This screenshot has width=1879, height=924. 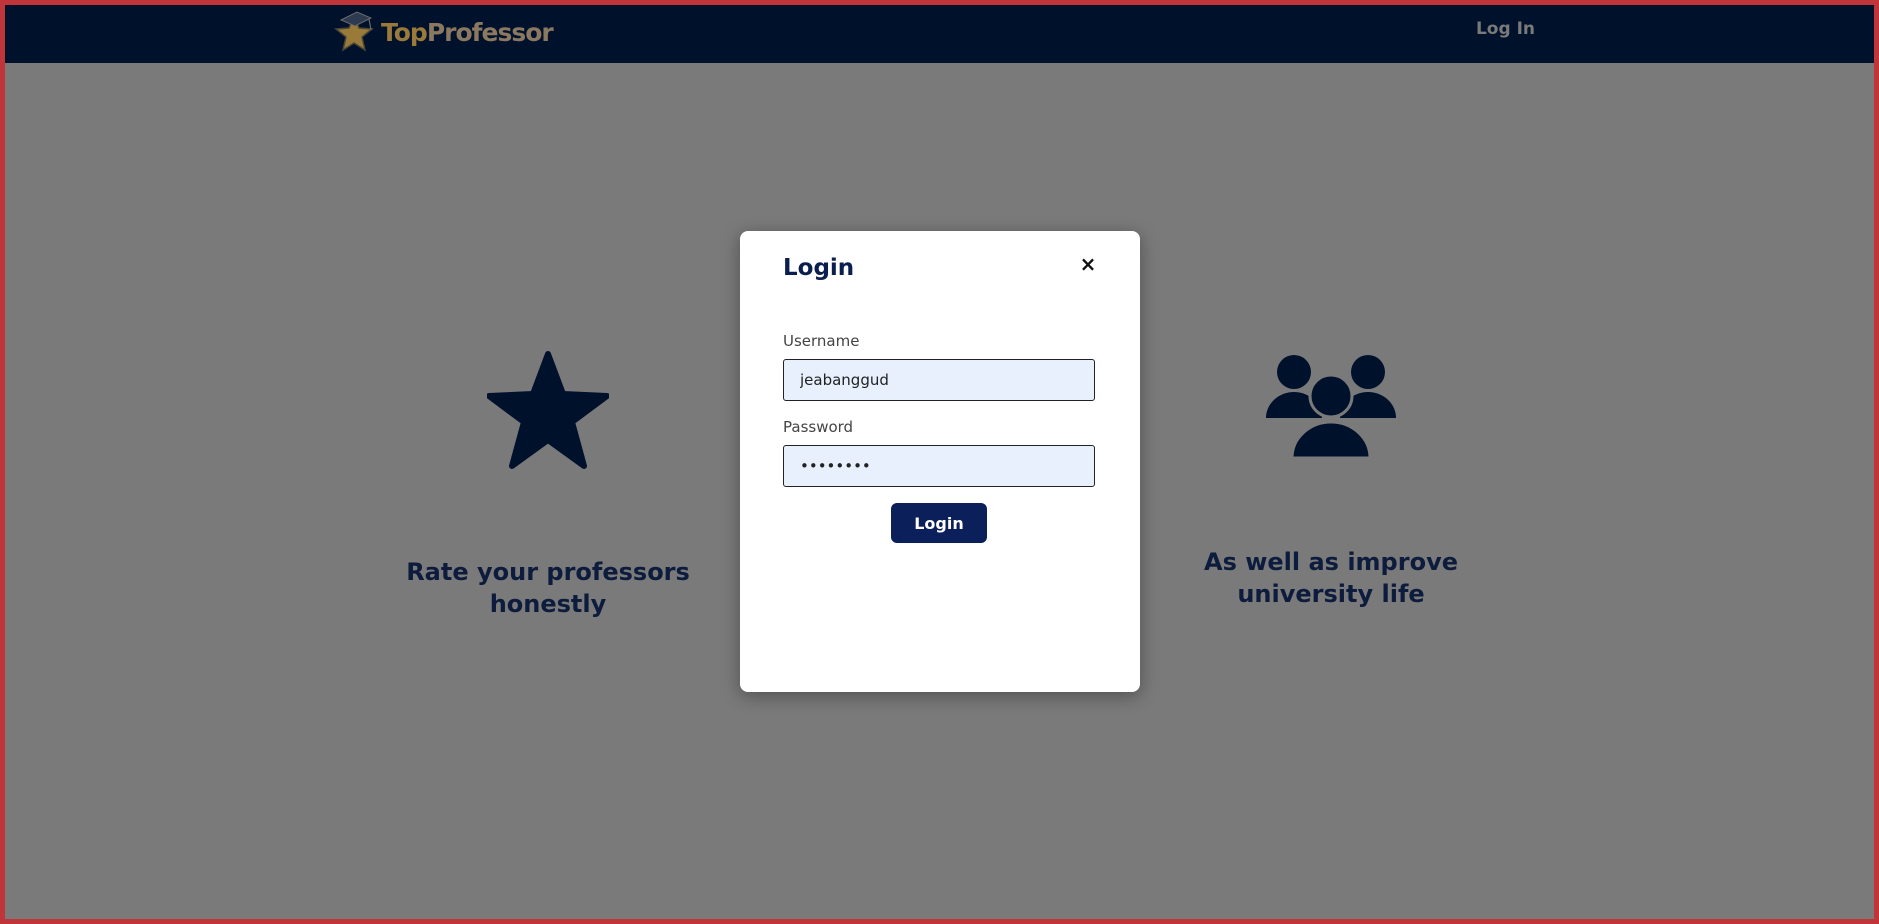 What do you see at coordinates (1331, 578) in the screenshot?
I see `feature-title: As well as improve university life` at bounding box center [1331, 578].